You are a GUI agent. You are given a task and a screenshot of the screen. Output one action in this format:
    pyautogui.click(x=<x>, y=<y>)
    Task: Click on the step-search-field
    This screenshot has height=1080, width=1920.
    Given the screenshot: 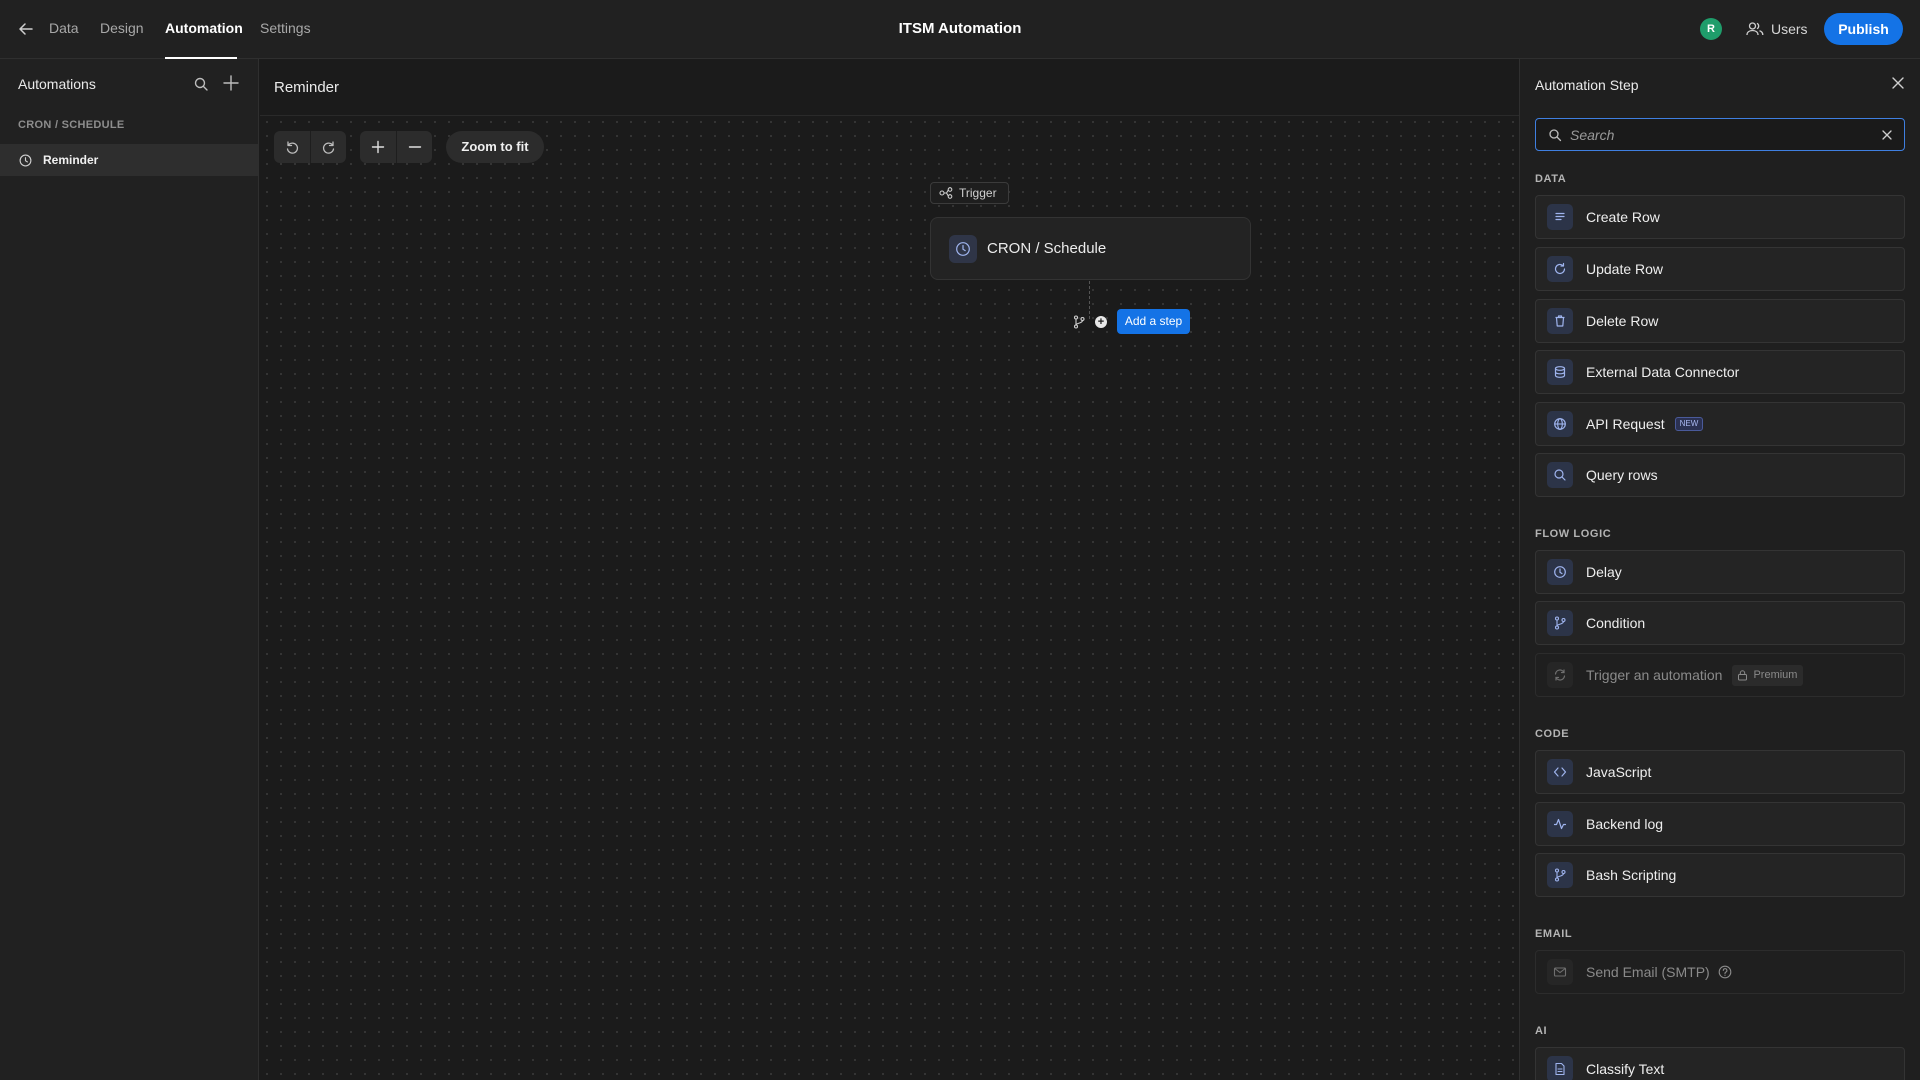 What is the action you would take?
    pyautogui.click(x=1720, y=134)
    